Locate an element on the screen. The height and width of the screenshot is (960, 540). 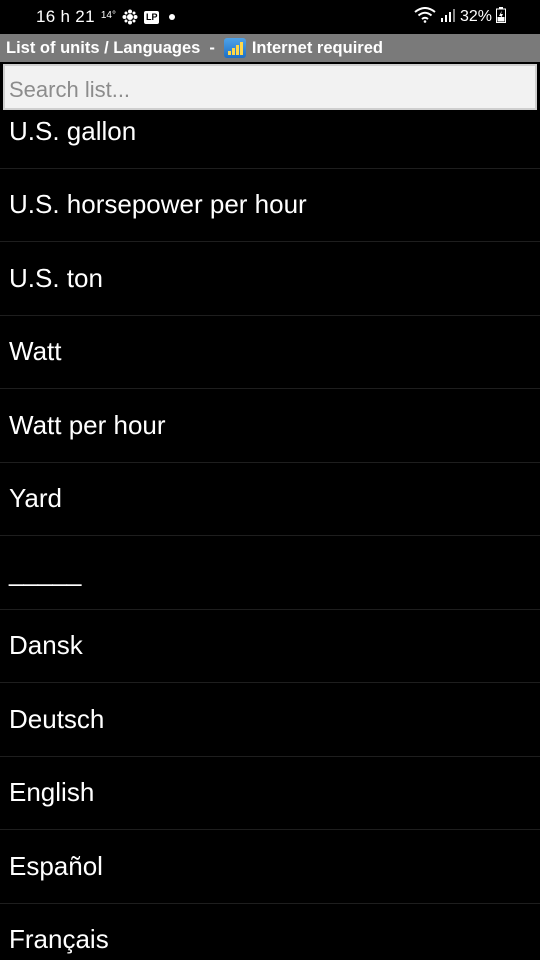
status-right: 32% is located at coordinates (460, 17).